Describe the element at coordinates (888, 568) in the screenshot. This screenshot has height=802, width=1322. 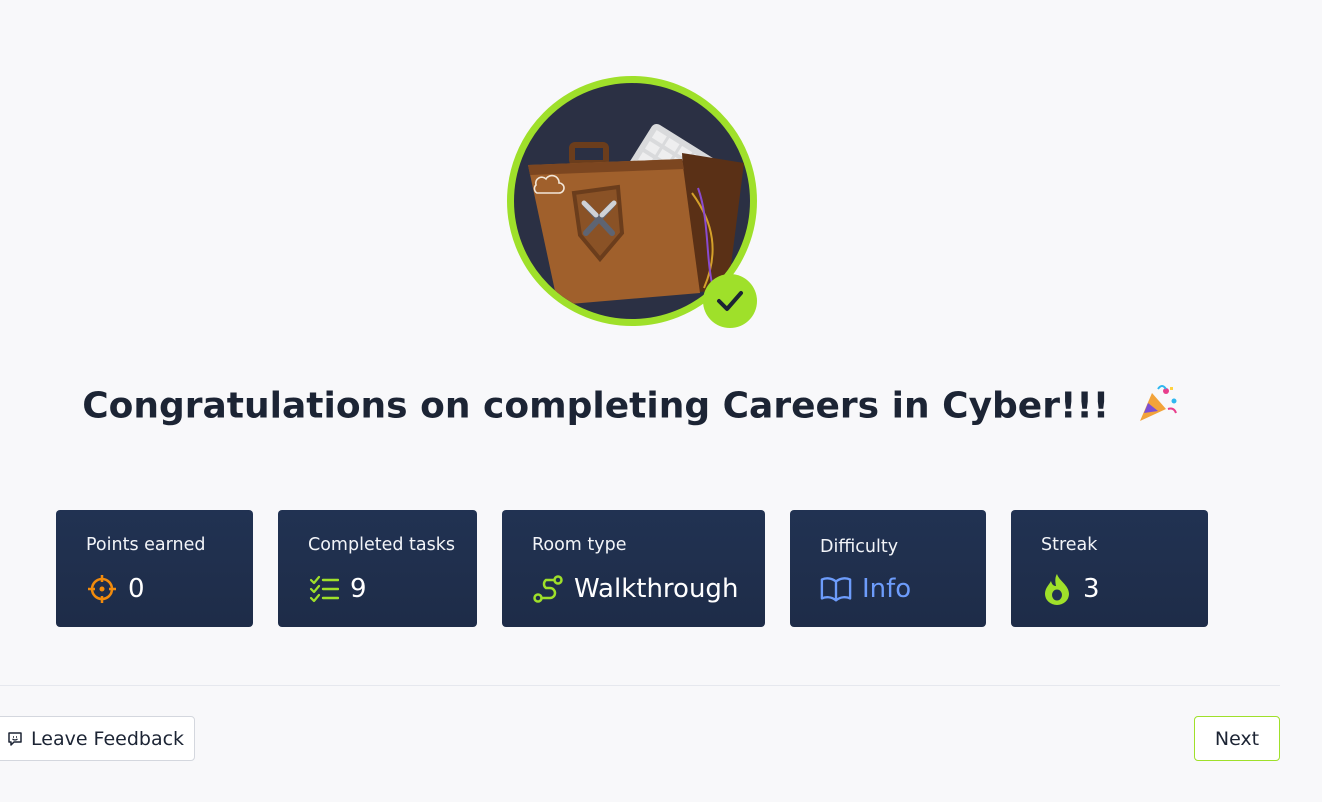
I see `stat-difficulty: Difficulty Info` at that location.